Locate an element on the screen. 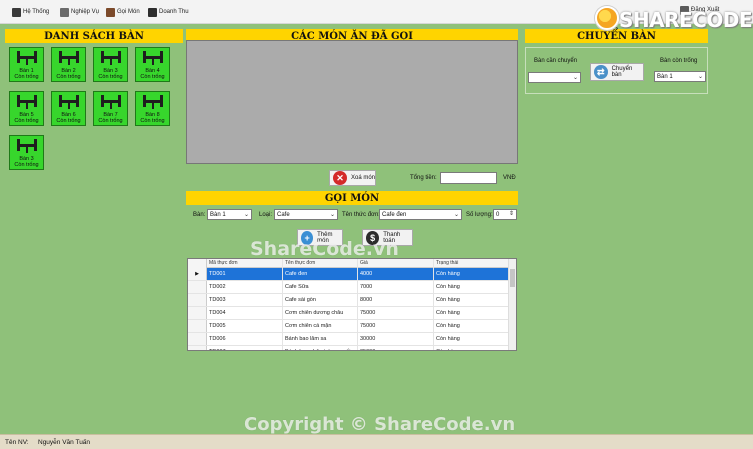 This screenshot has width=753, height=449. delete-dish-label: Xoá món is located at coordinates (363, 178).